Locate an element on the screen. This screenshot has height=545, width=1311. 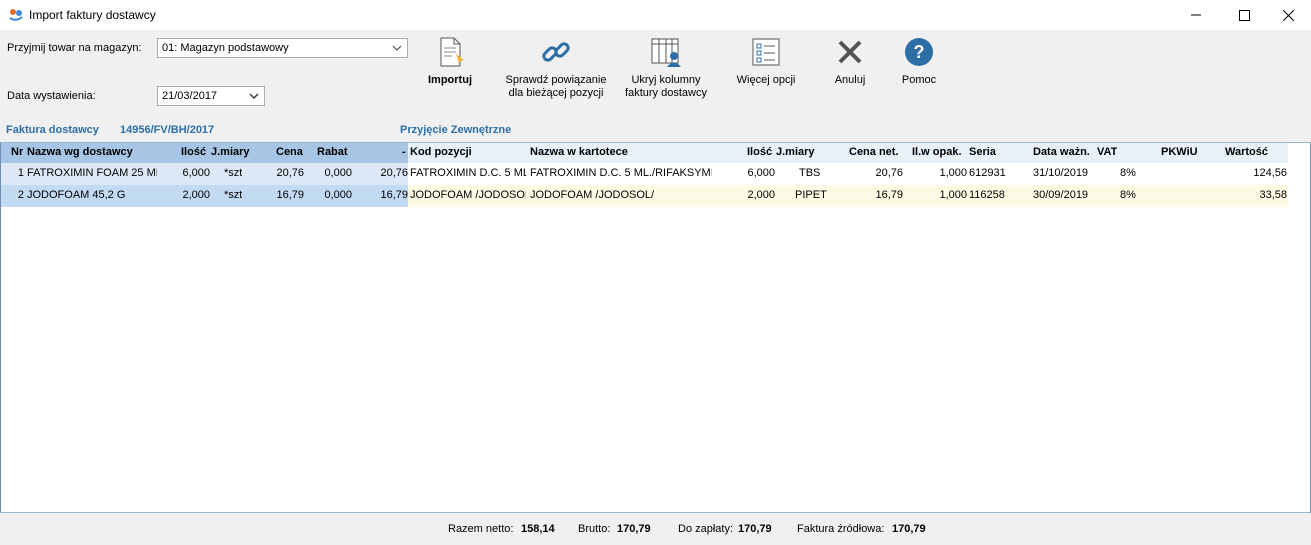
hide-columns-button: Ukryj kolumny faktury dostawcy is located at coordinates (666, 68).